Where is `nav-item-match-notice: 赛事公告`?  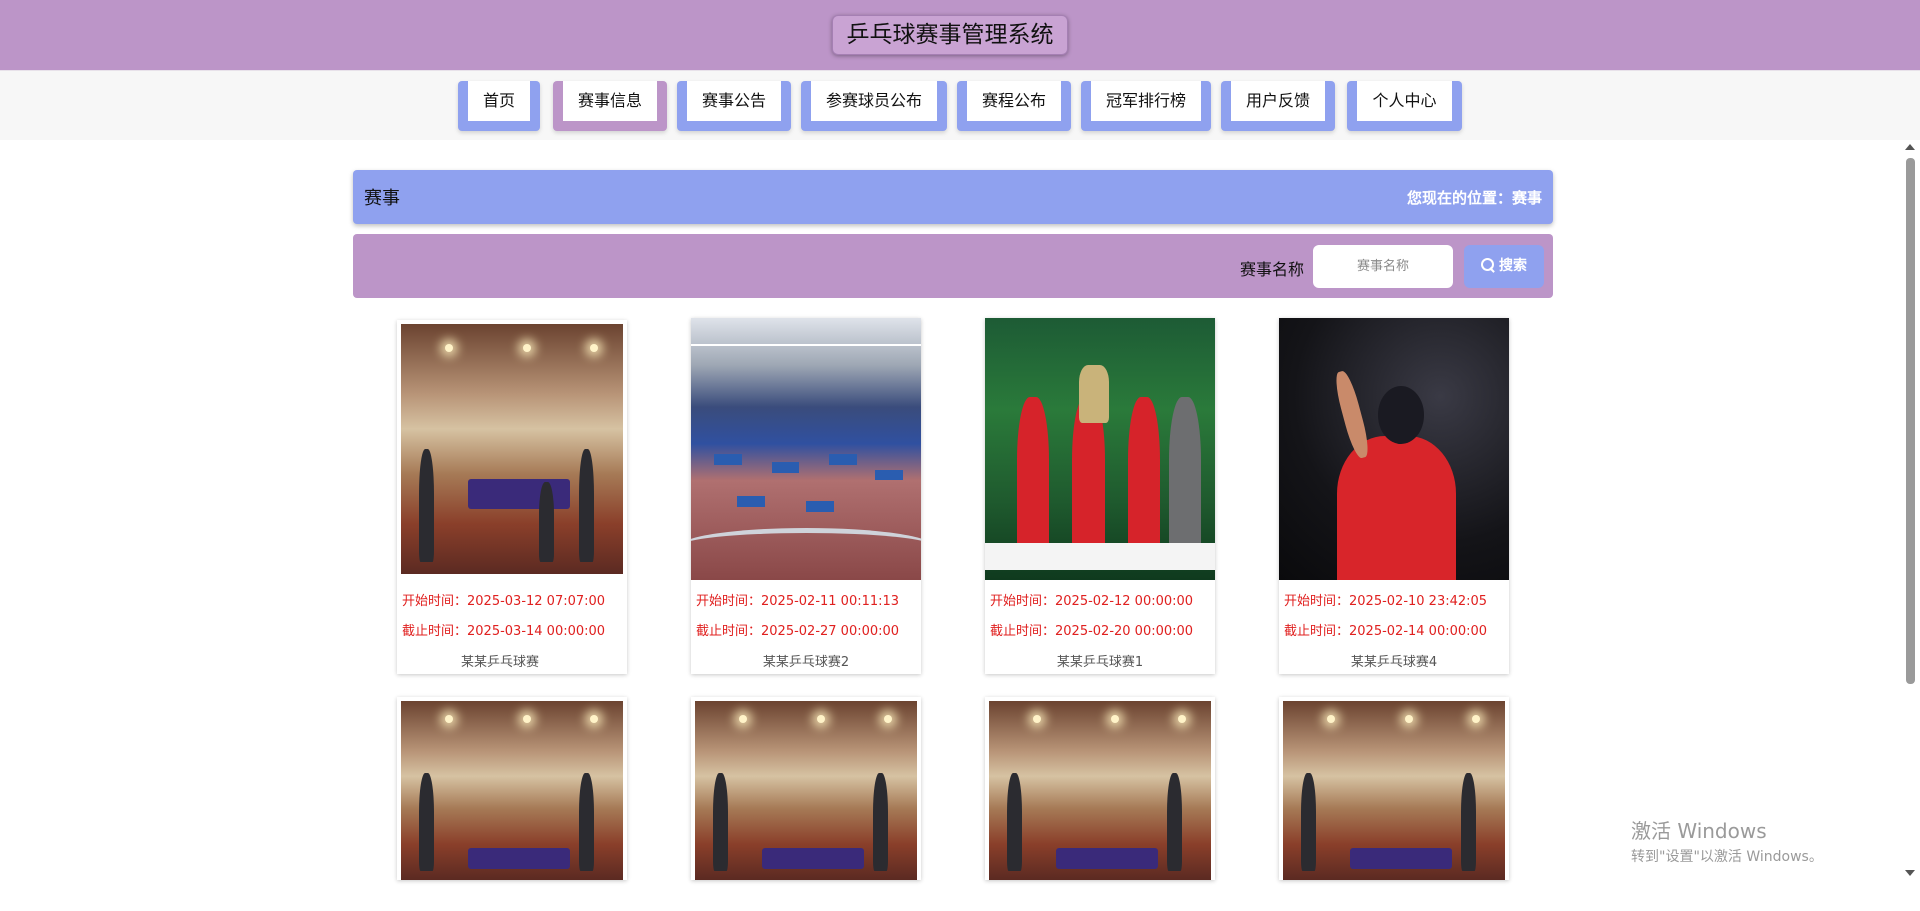 nav-item-match-notice: 赛事公告 is located at coordinates (734, 106).